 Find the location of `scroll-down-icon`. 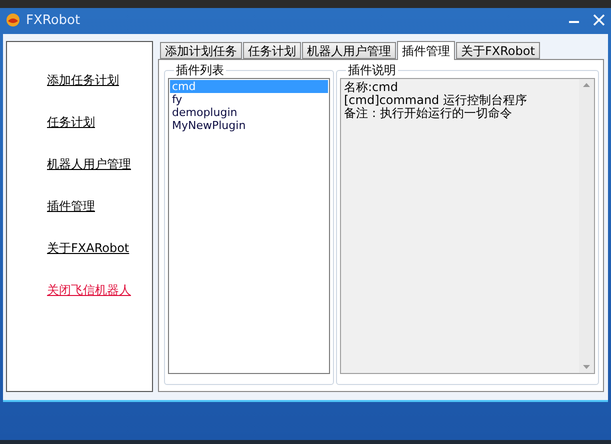

scroll-down-icon is located at coordinates (586, 367).